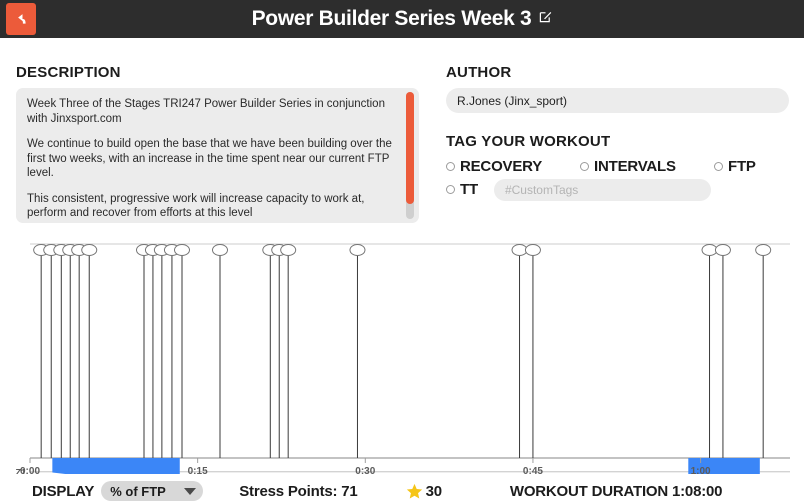  I want to click on description-scrollbar, so click(410, 155).